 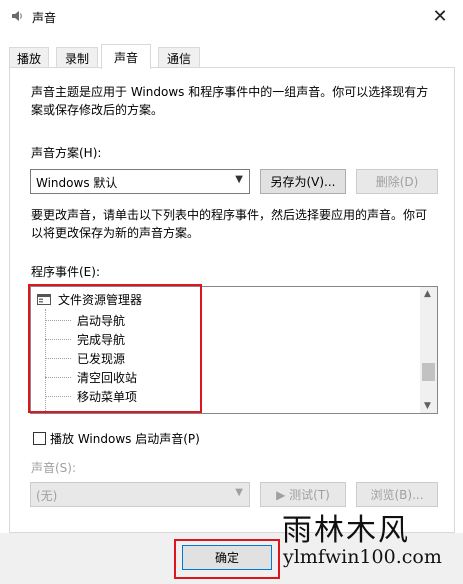 I want to click on speaker-icon, so click(x=17, y=16).